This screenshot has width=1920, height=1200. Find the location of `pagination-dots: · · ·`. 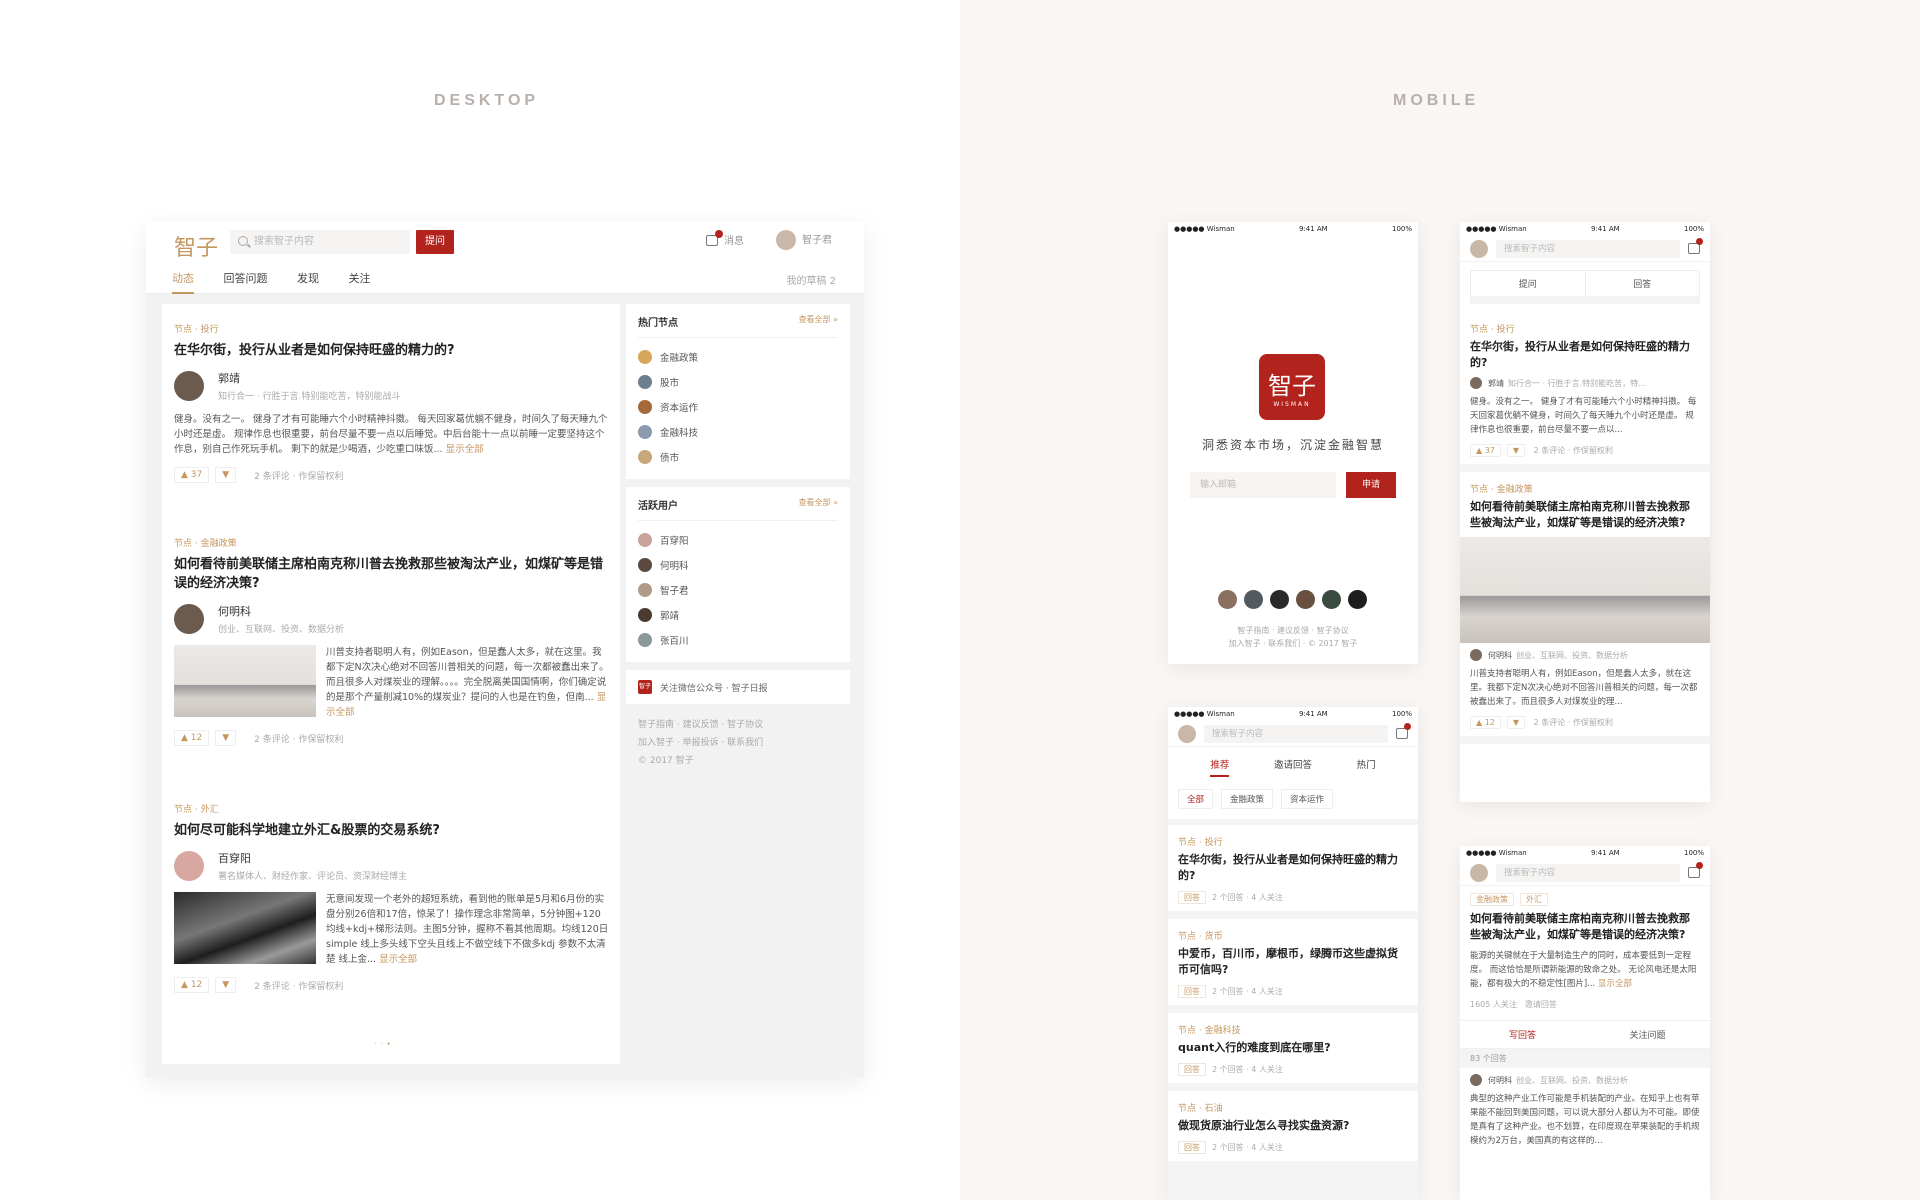

pagination-dots: · · · is located at coordinates (382, 1044).